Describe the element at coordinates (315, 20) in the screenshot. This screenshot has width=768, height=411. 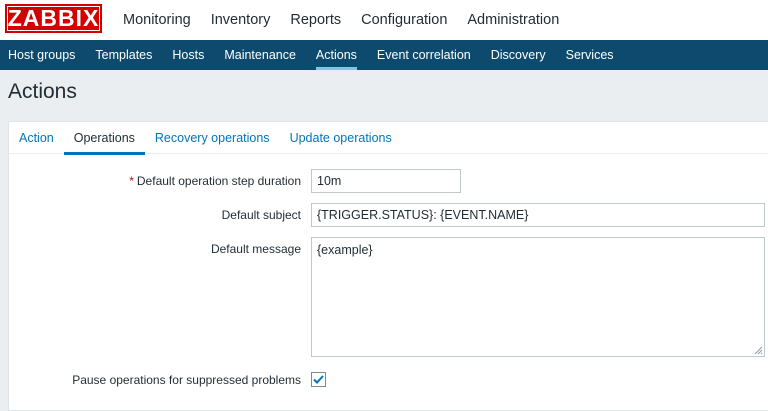
I see `top-menu-reports: Reports` at that location.